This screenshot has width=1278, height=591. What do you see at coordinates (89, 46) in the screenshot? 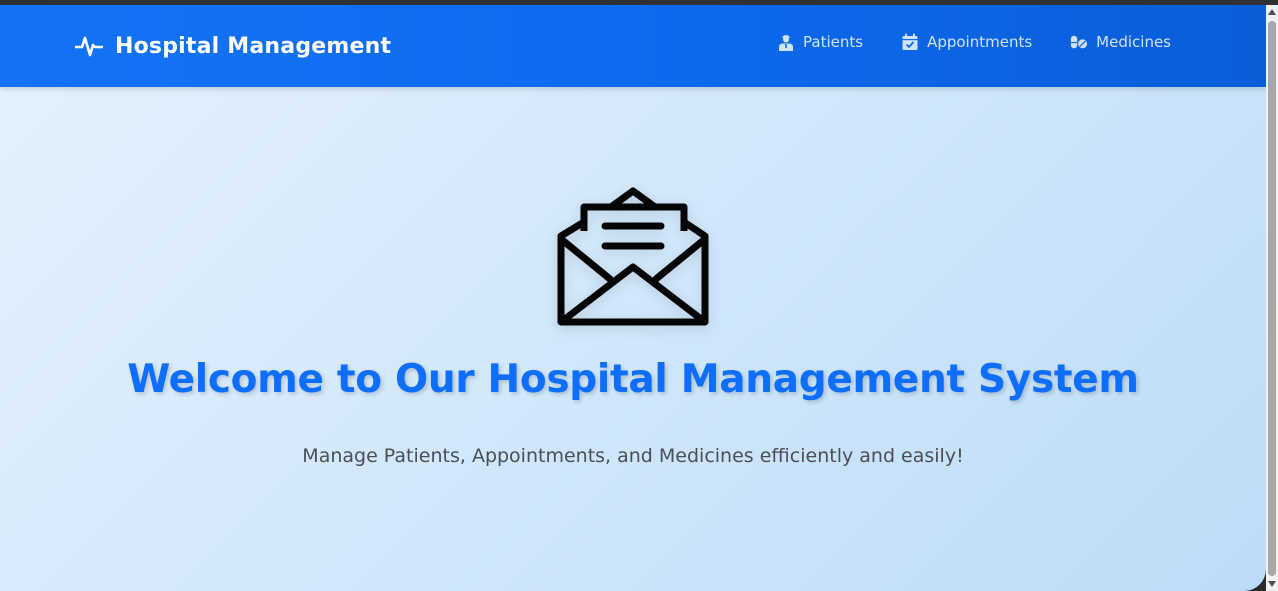
I see `heartbeat-icon` at bounding box center [89, 46].